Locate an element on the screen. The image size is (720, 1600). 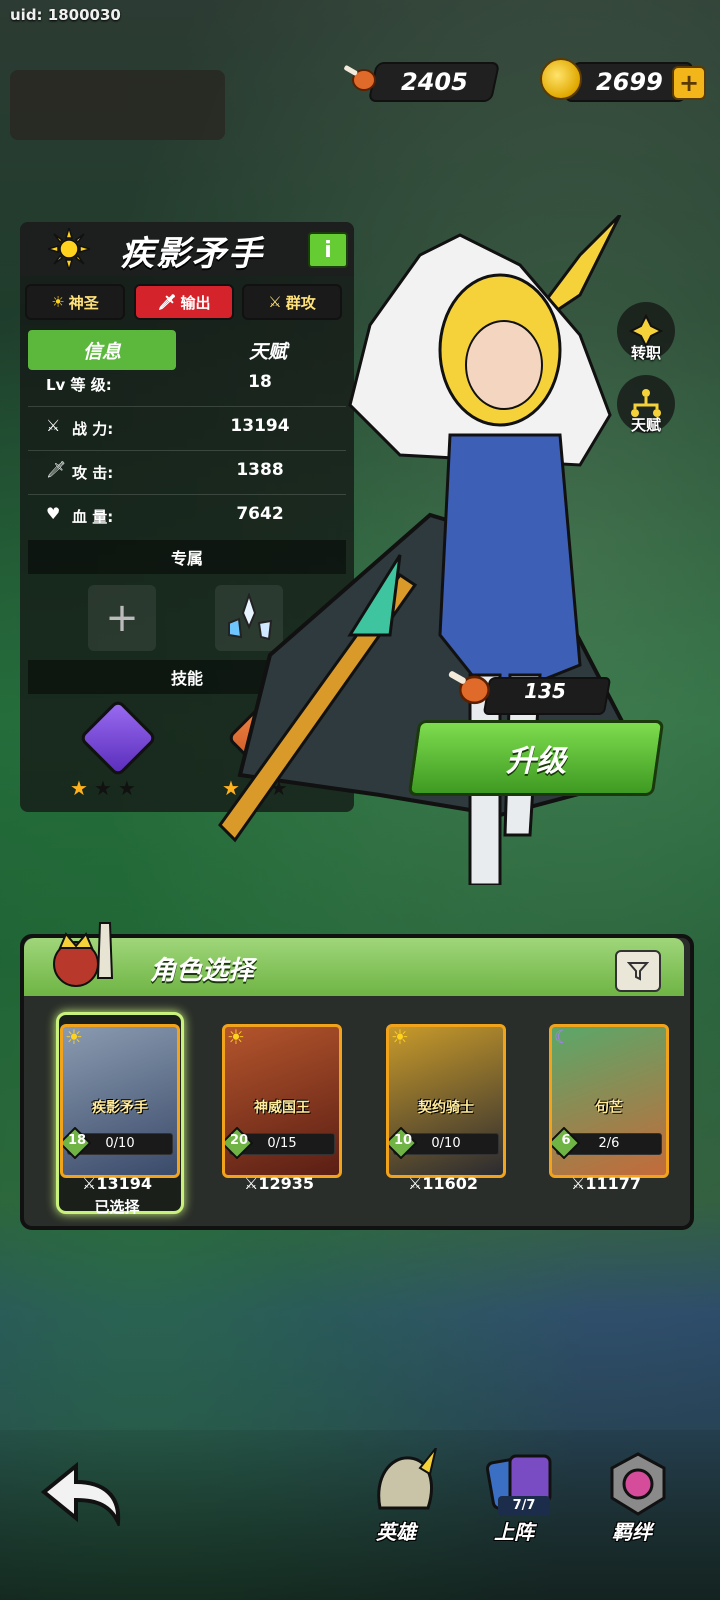
hero-card-level: 18 is located at coordinates (77, 1140).